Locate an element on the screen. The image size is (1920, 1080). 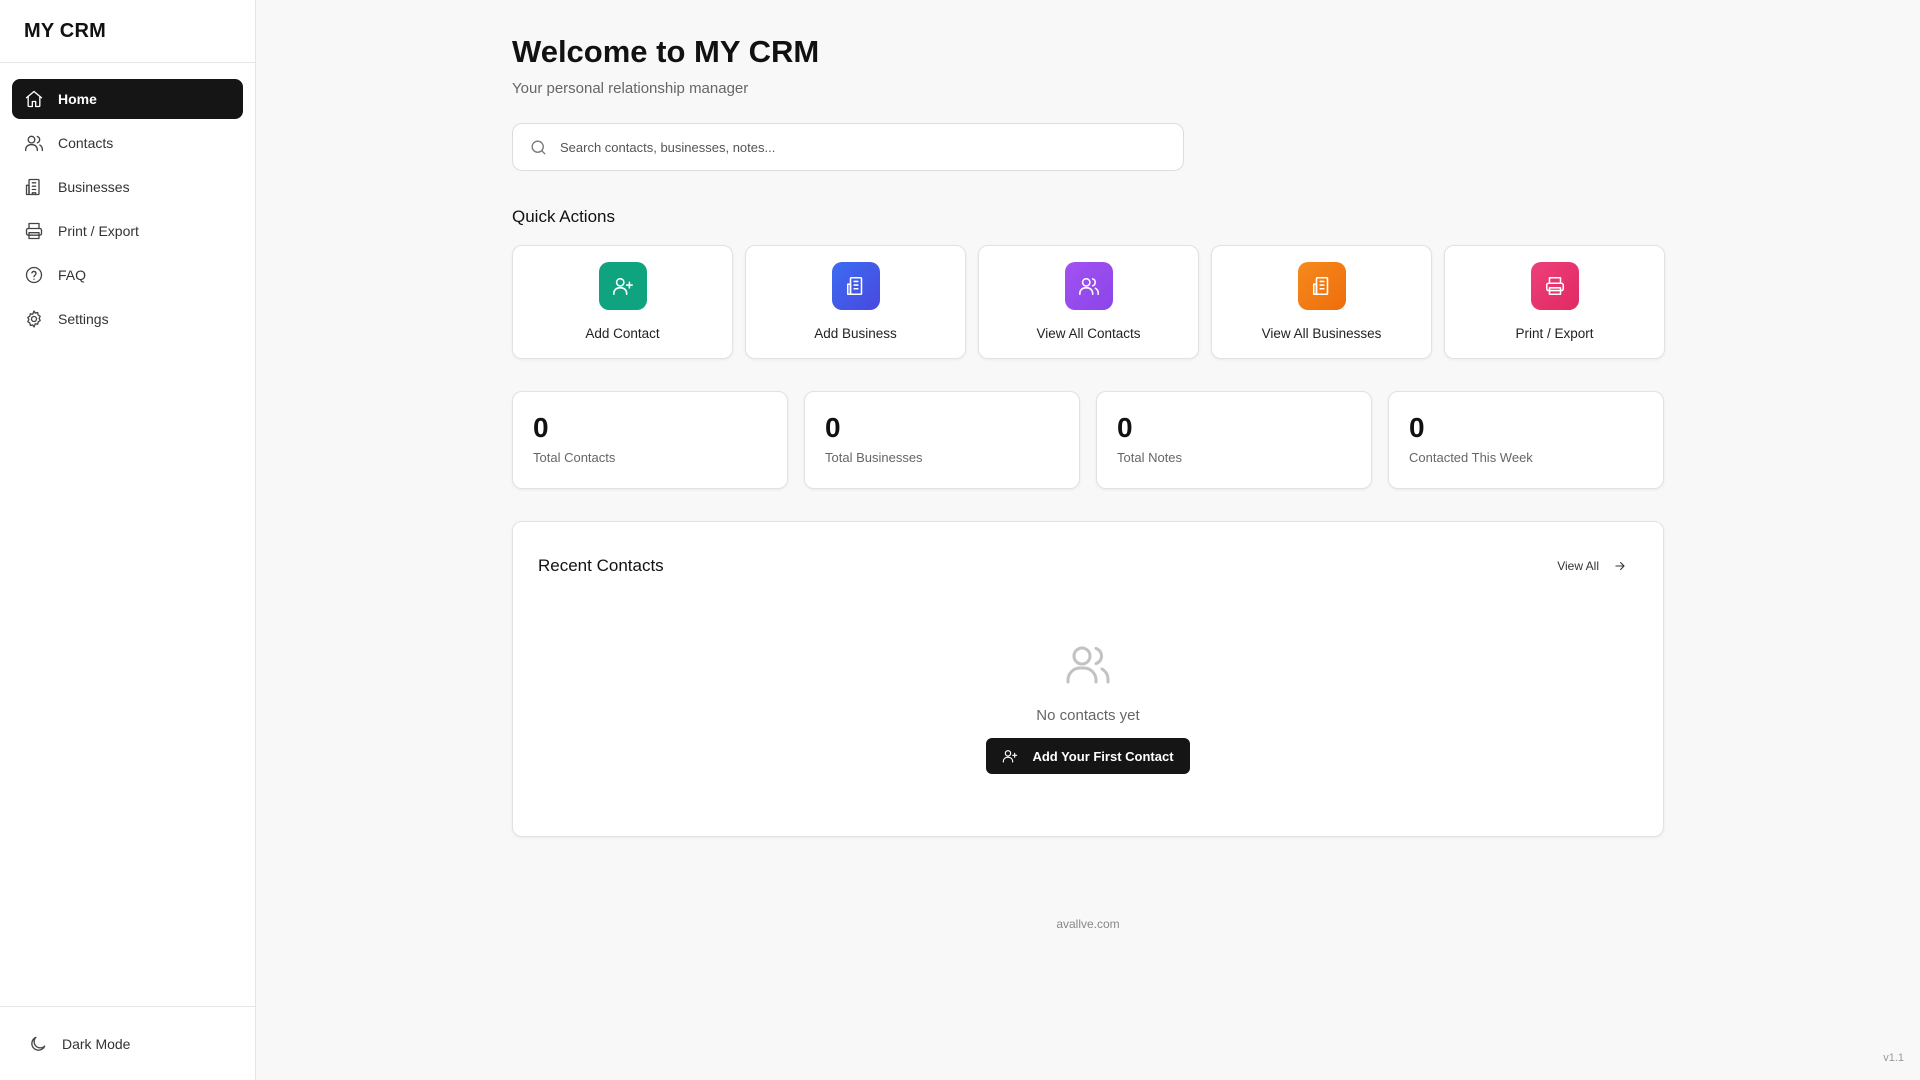
sidebar-item-label: Home is located at coordinates (77, 99).